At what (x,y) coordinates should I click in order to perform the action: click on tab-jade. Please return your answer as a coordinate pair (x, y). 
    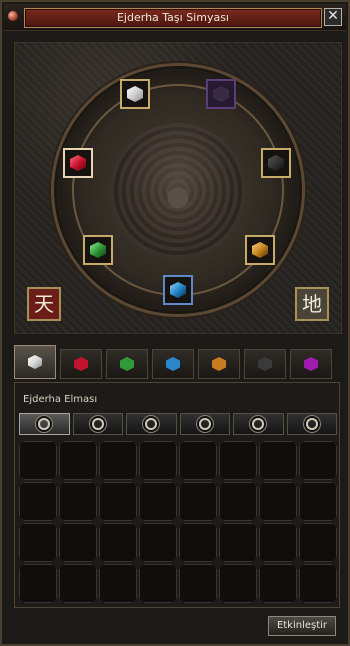
    Looking at the image, I should click on (127, 364).